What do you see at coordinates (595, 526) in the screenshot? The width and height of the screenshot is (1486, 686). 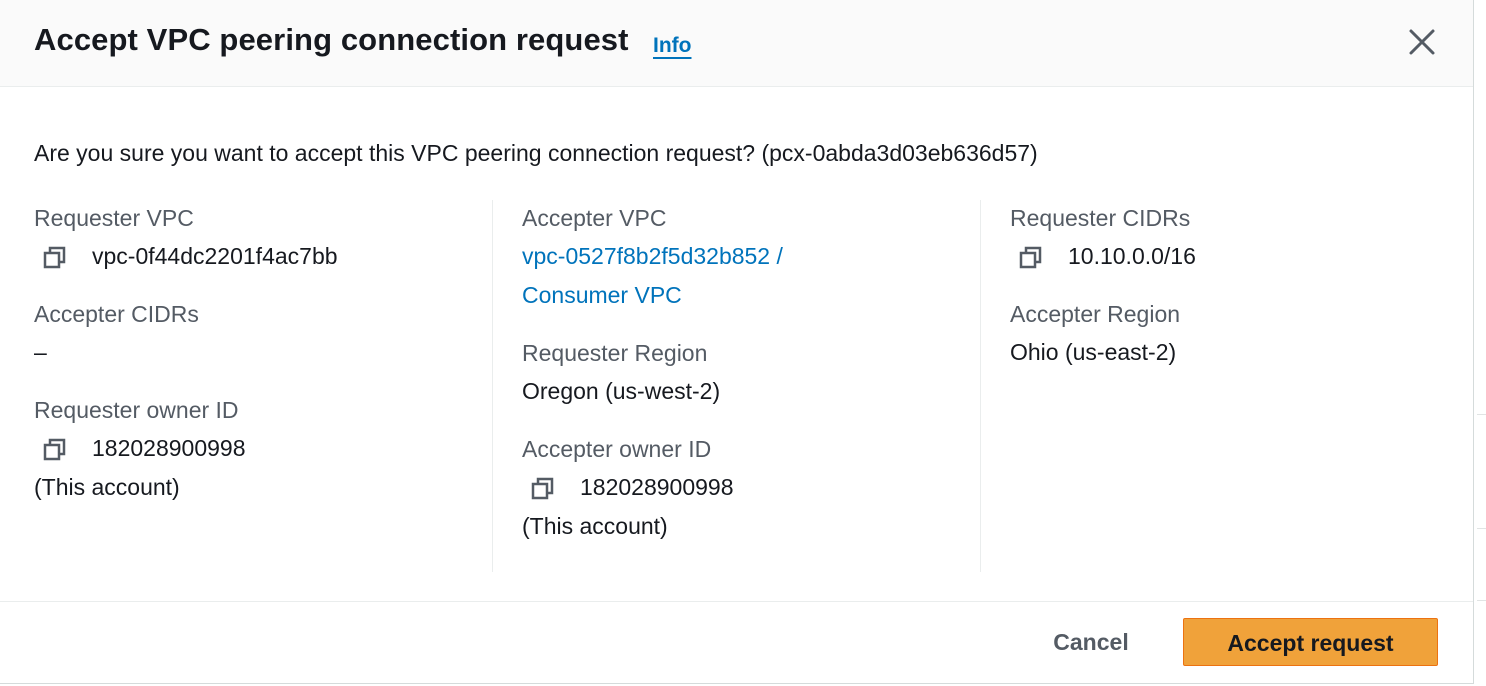 I see `accepter-owner-note: (This account)` at bounding box center [595, 526].